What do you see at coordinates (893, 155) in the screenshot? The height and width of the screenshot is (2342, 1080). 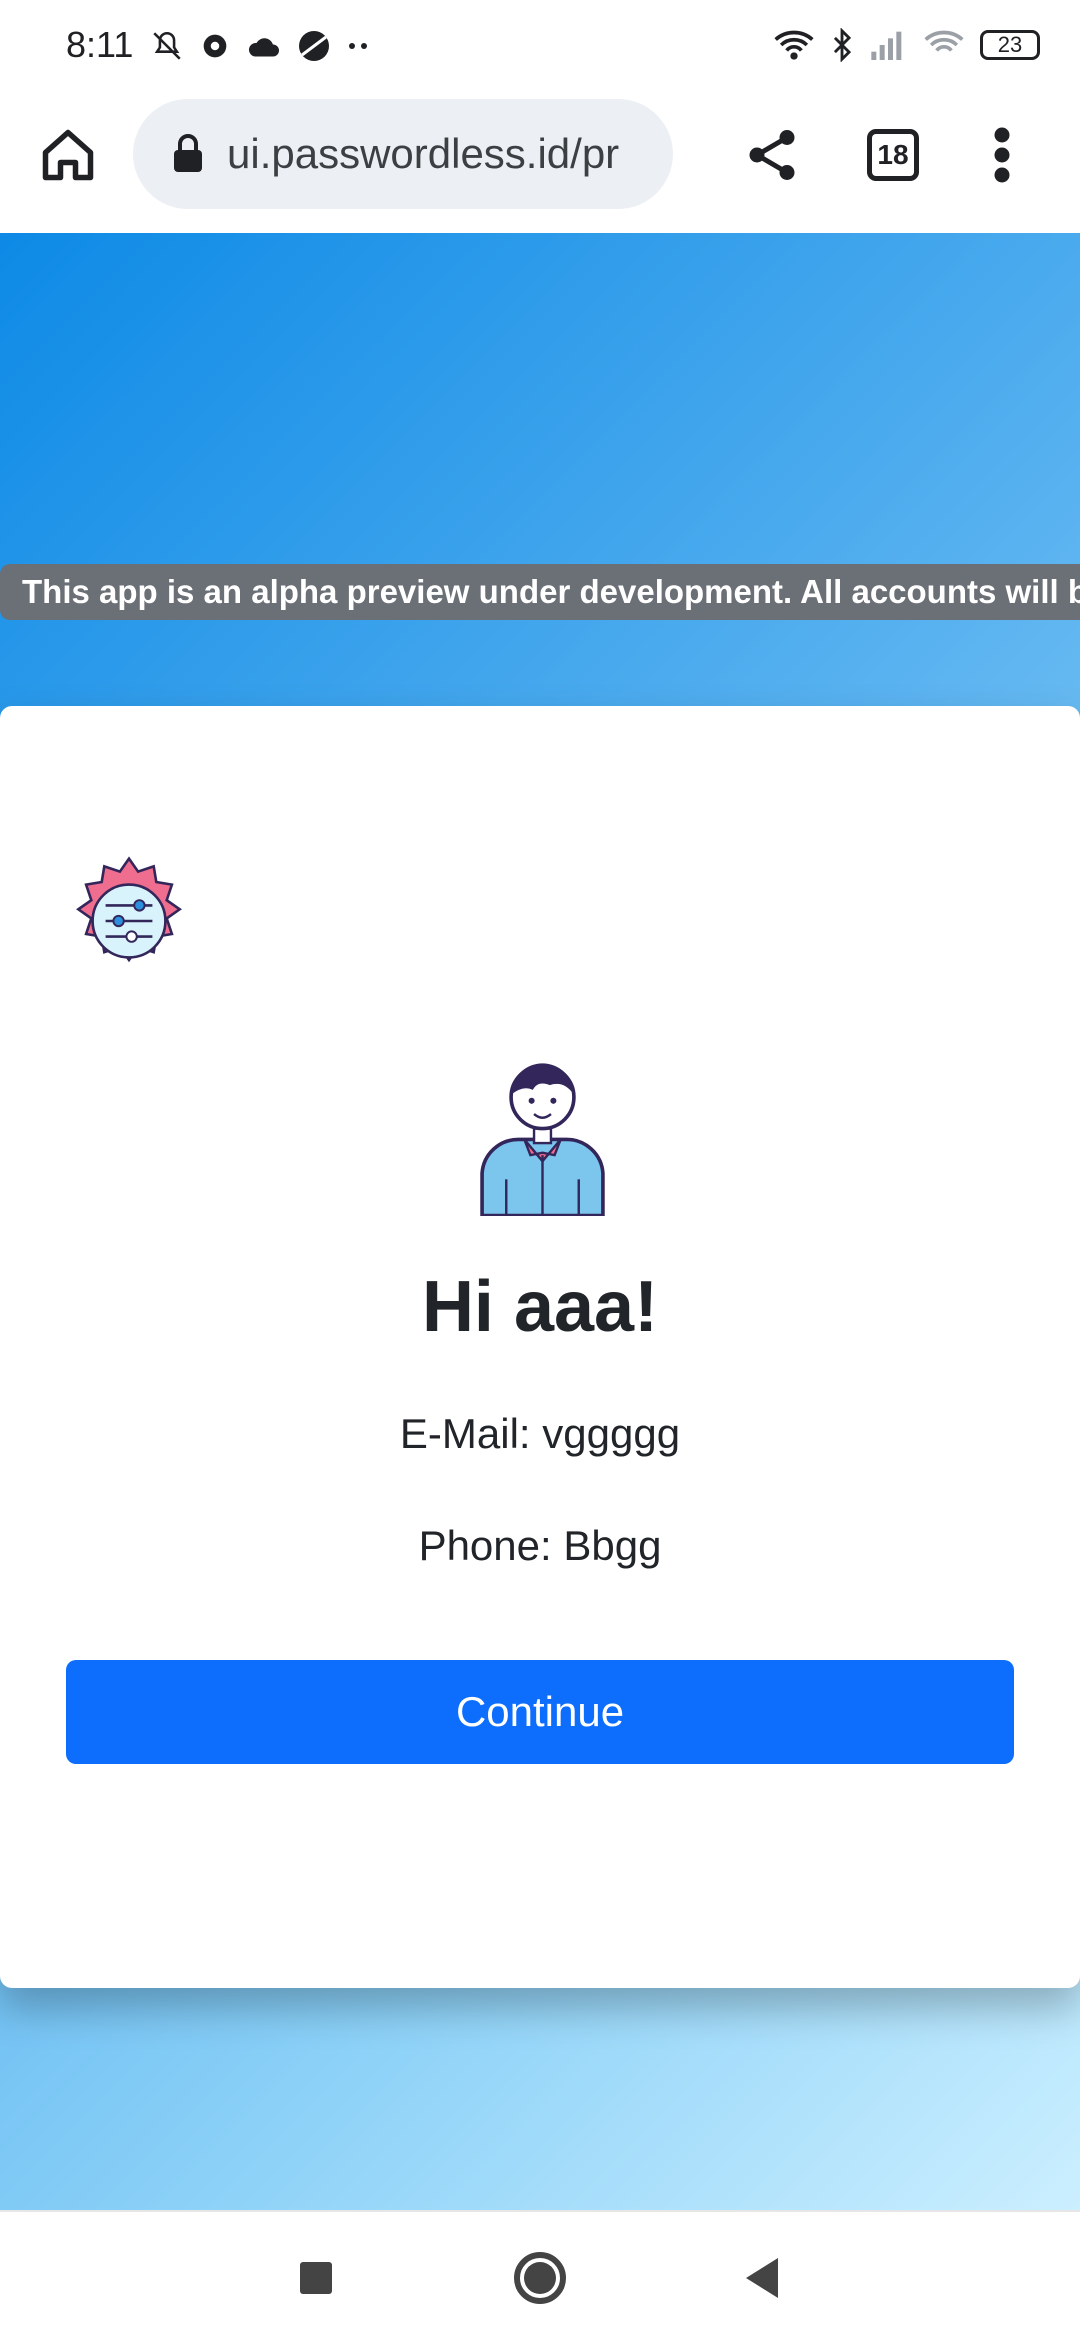 I see `tabs-icon: 18` at bounding box center [893, 155].